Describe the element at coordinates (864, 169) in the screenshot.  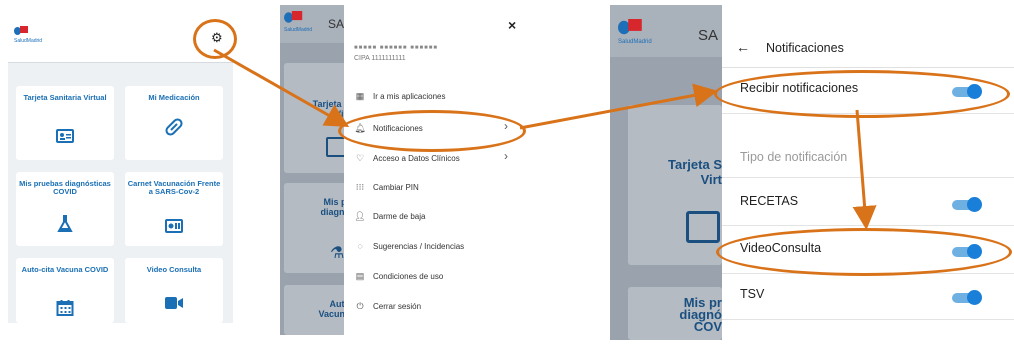
I see `arrow-receive-to-videoconsulta` at that location.